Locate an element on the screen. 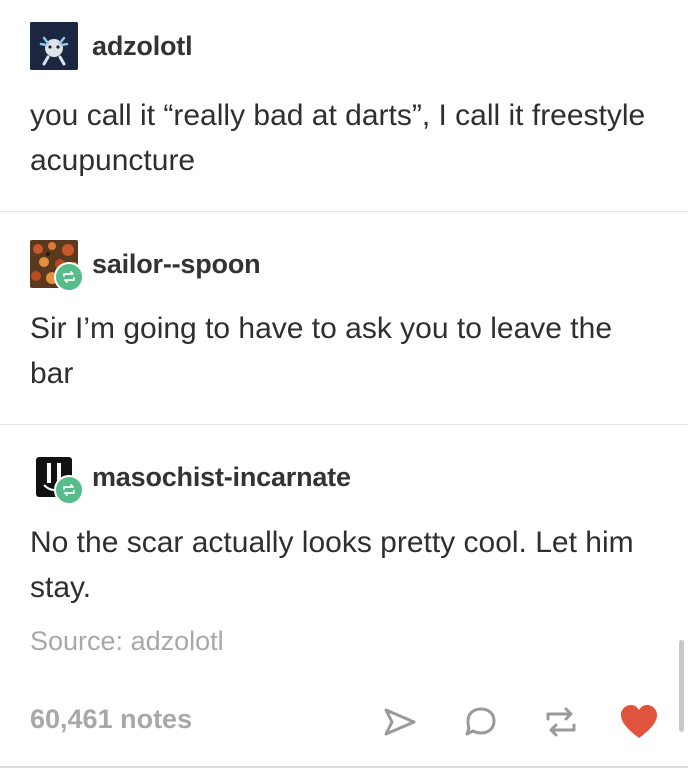 This screenshot has height=768, width=688. axolotl-avatar-icon is located at coordinates (54, 46).